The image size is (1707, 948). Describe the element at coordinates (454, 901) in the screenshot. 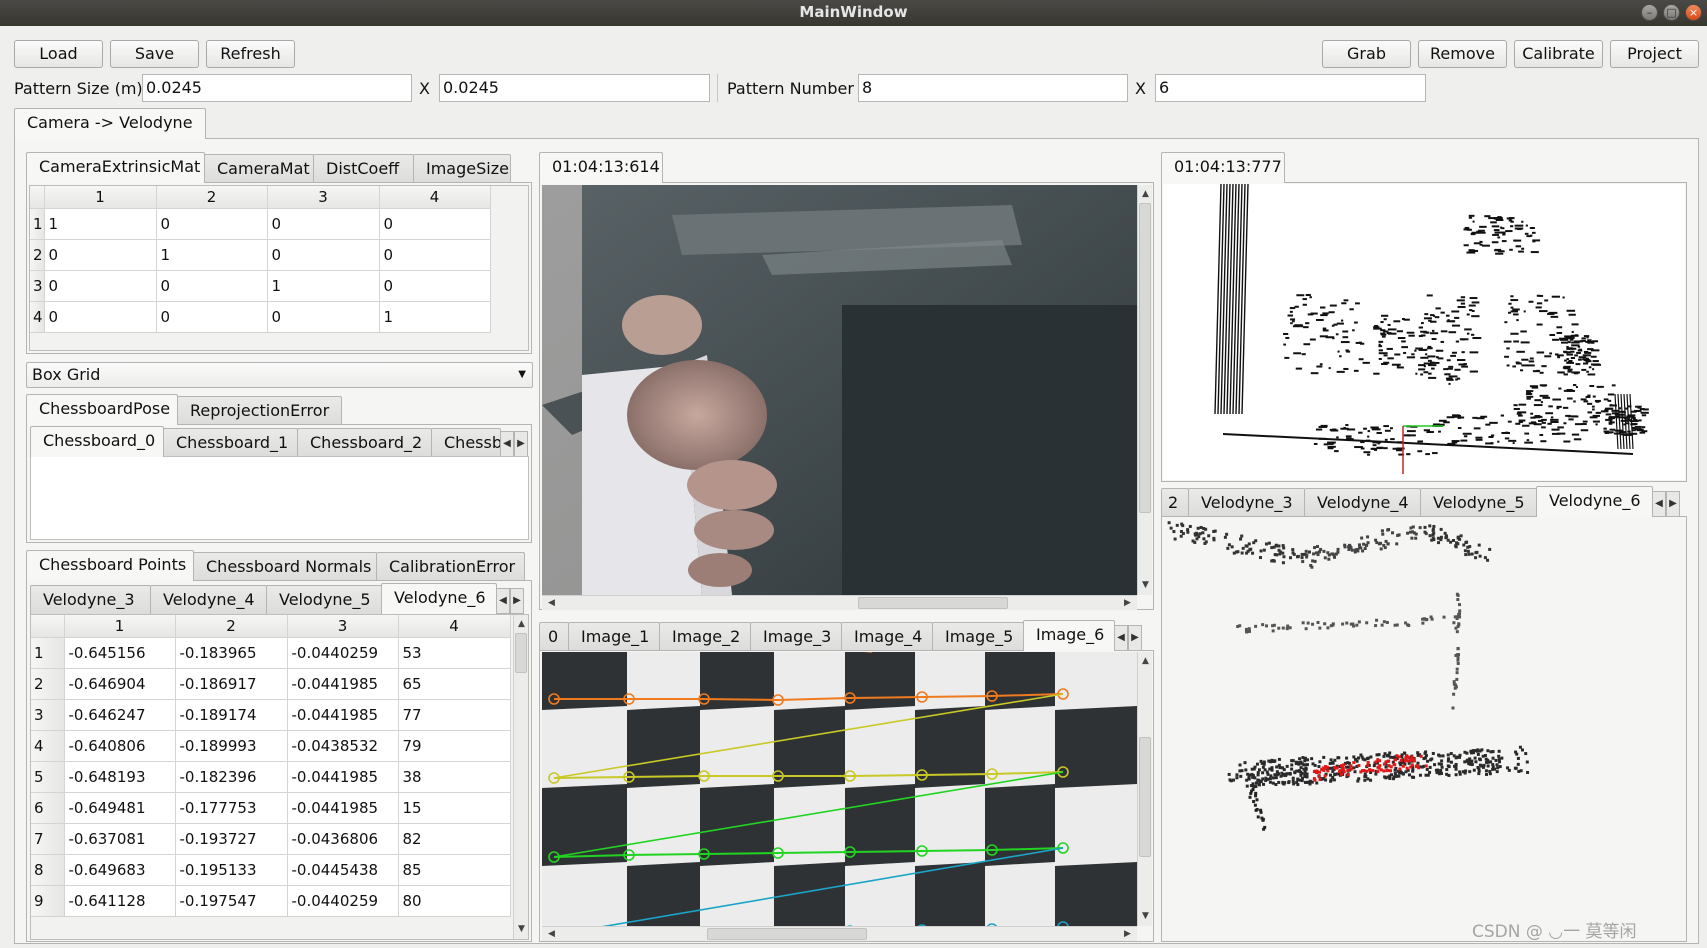

I see `cell: 80` at that location.